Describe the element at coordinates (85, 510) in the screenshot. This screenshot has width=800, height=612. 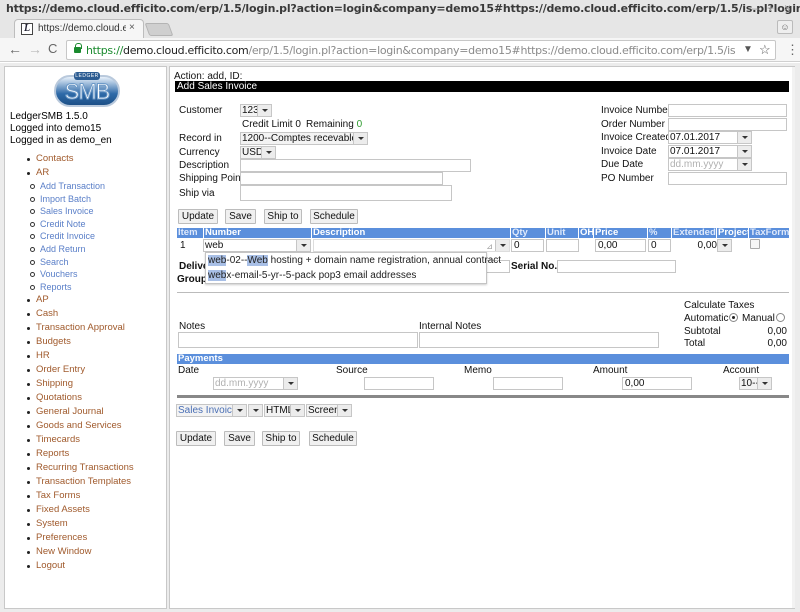
I see `sidebar-item-fixed-assets: Fixed Assets` at that location.